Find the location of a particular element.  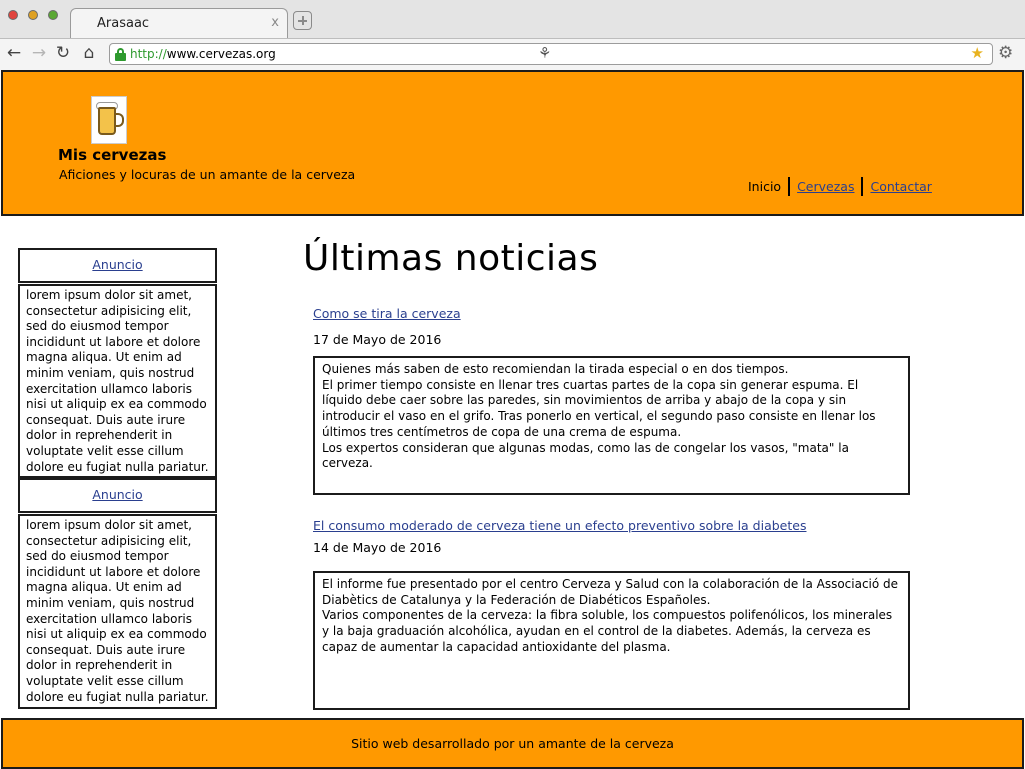

beer-mug-logo is located at coordinates (109, 120).